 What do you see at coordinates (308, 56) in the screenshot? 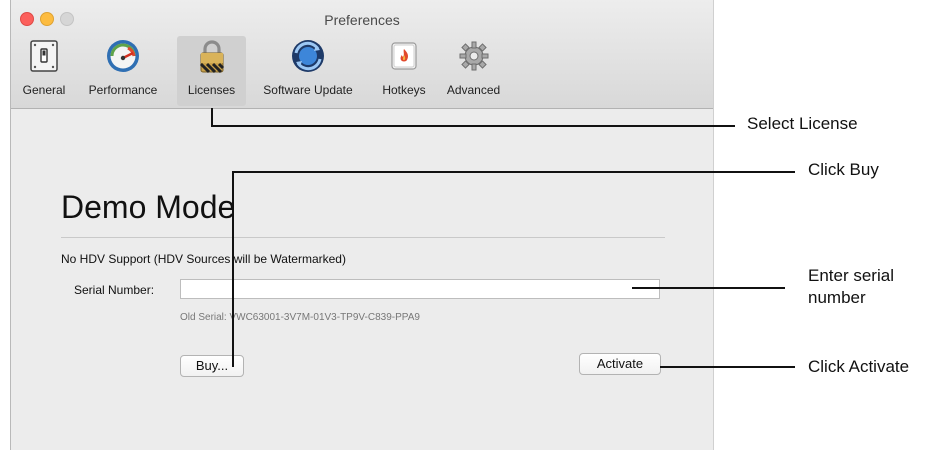
I see `sync-arrows-icon` at bounding box center [308, 56].